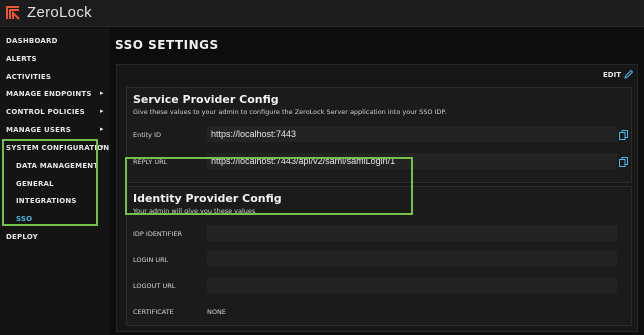  I want to click on sidebar-item-dashboard: DASHBOARD, so click(32, 41).